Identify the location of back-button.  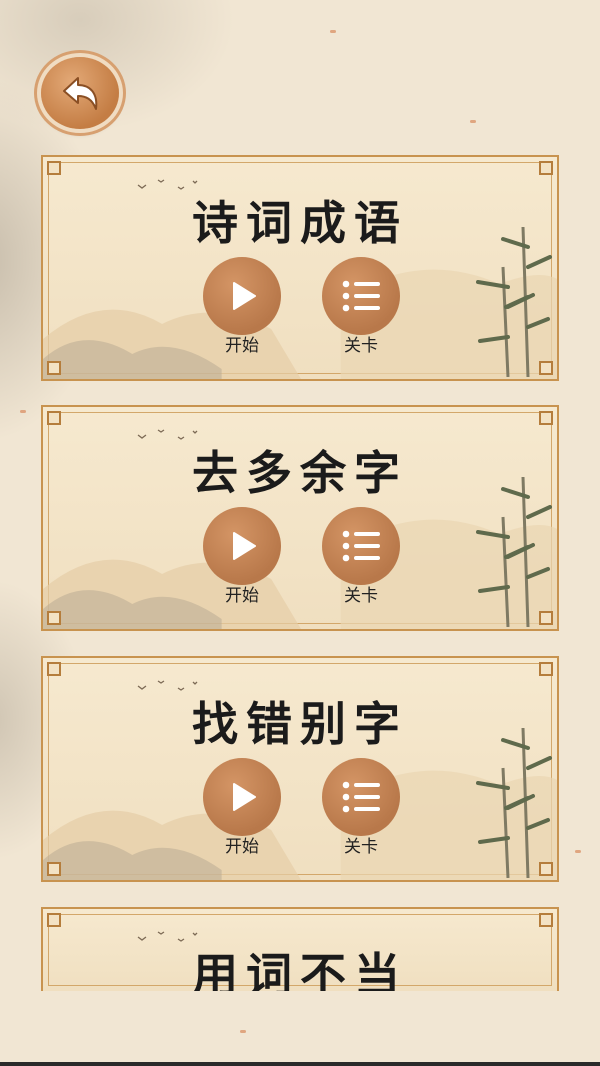
(80, 93).